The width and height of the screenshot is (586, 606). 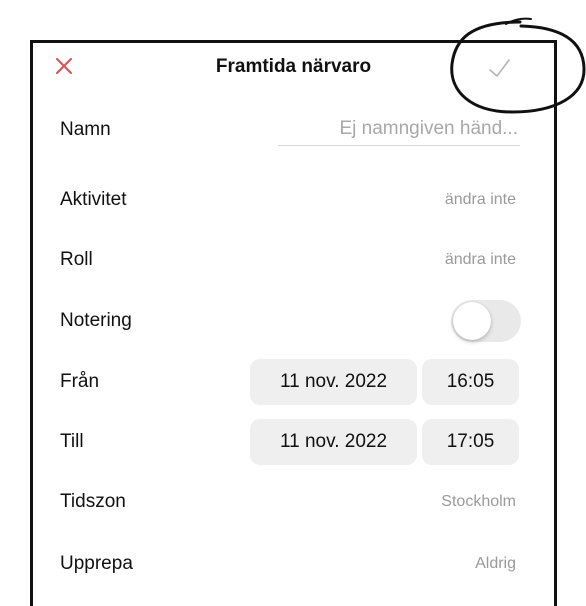 What do you see at coordinates (333, 382) in the screenshot?
I see `from-date-button: 11 nov. 2022` at bounding box center [333, 382].